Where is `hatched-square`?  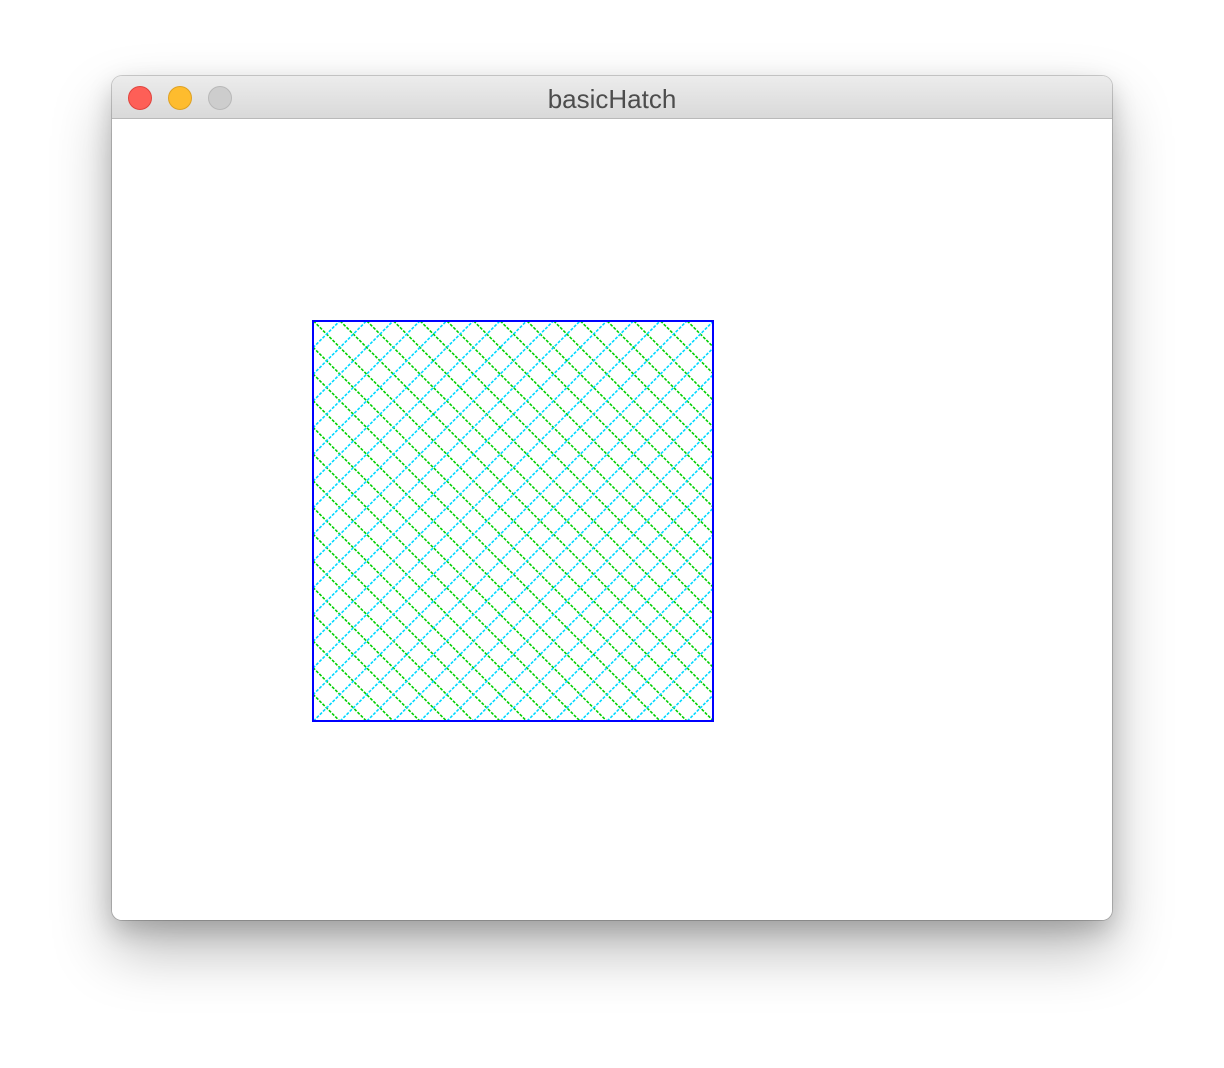 hatched-square is located at coordinates (513, 521).